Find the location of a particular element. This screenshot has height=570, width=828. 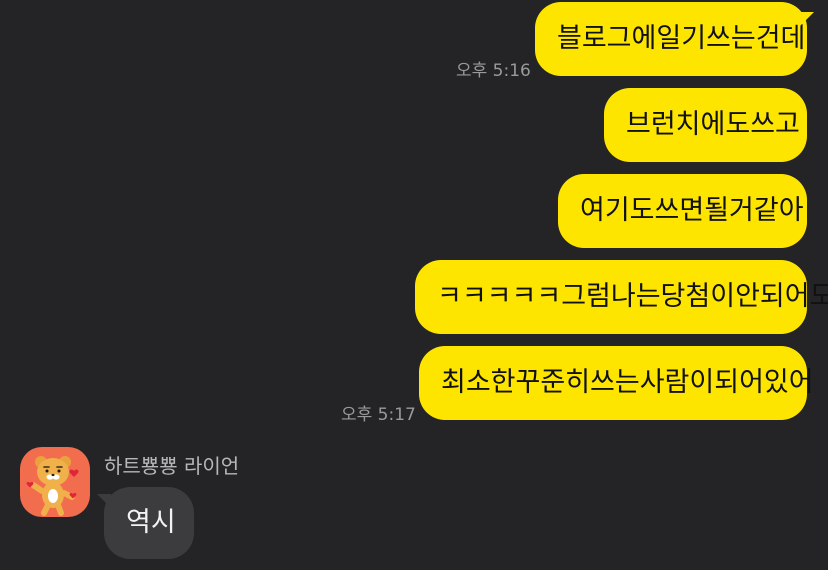

sent-message-bubble: 최소한꾸준히쓰는사람이되어있어 is located at coordinates (616, 383).